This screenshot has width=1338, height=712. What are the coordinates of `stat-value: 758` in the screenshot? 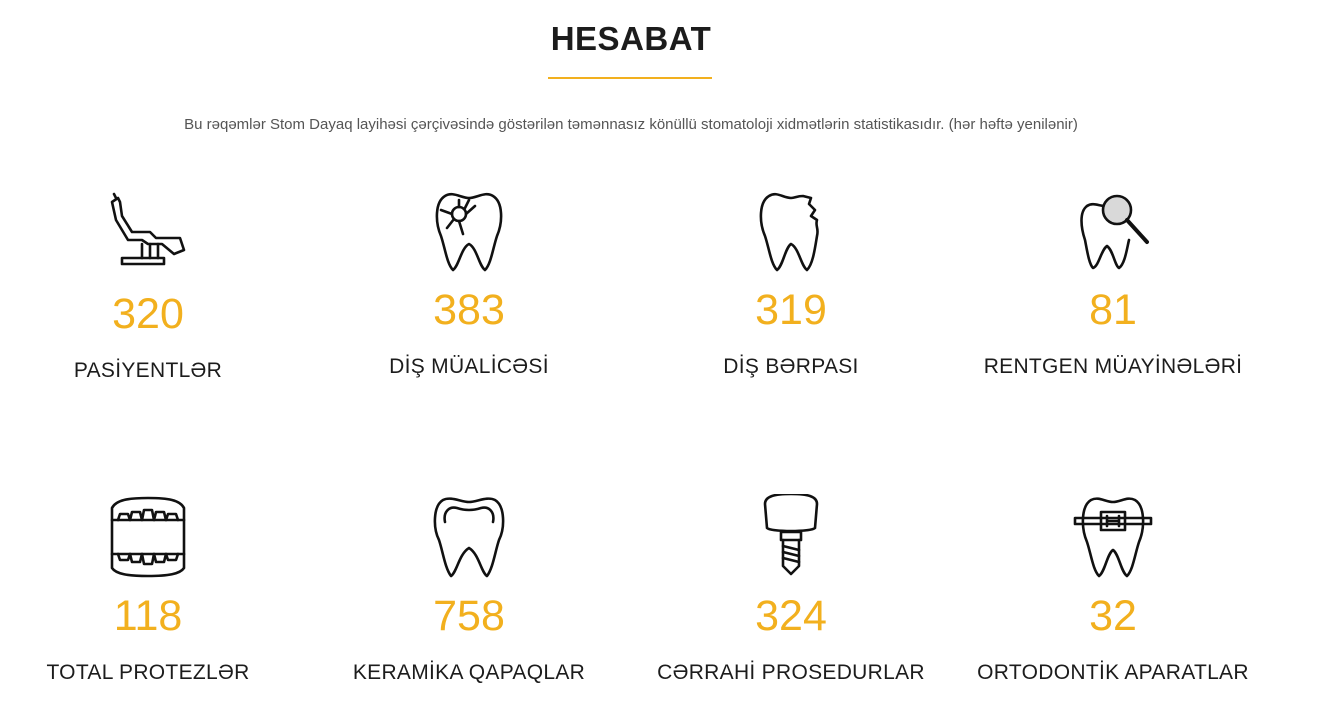 It's located at (469, 616).